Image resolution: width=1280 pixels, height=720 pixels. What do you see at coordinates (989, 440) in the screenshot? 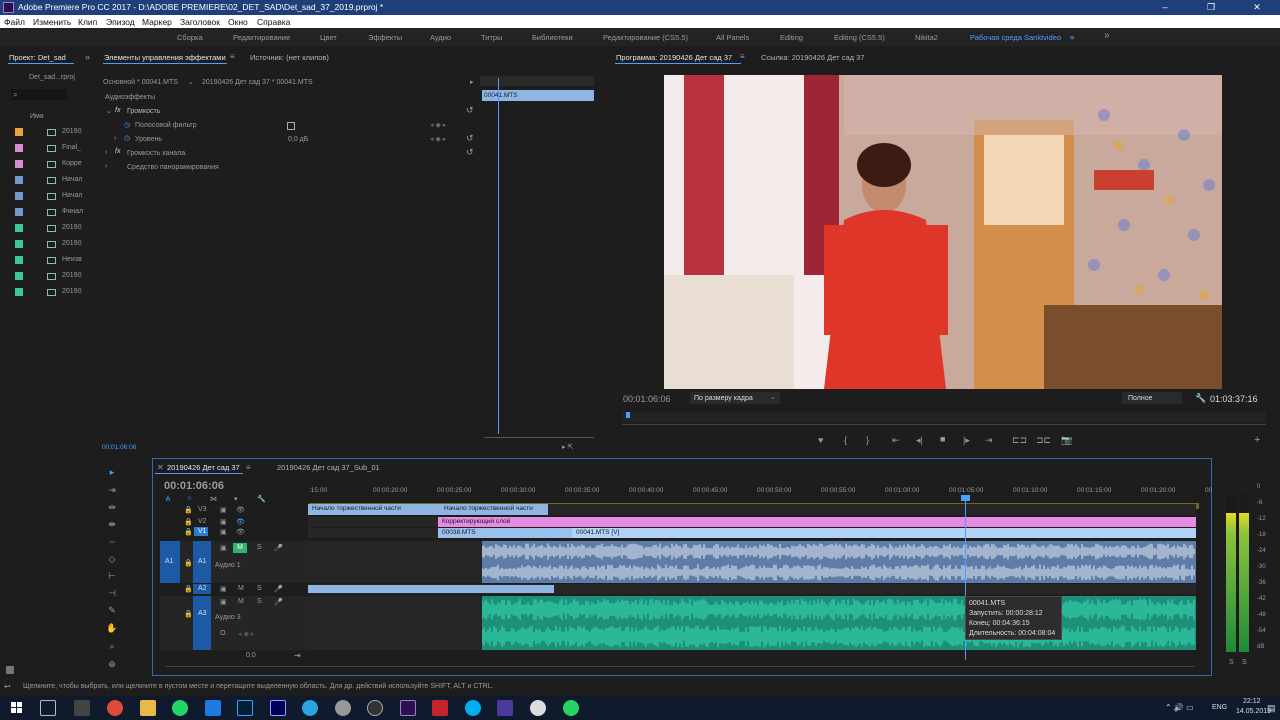
I see `go-to-out-icon: ⇥` at bounding box center [989, 440].